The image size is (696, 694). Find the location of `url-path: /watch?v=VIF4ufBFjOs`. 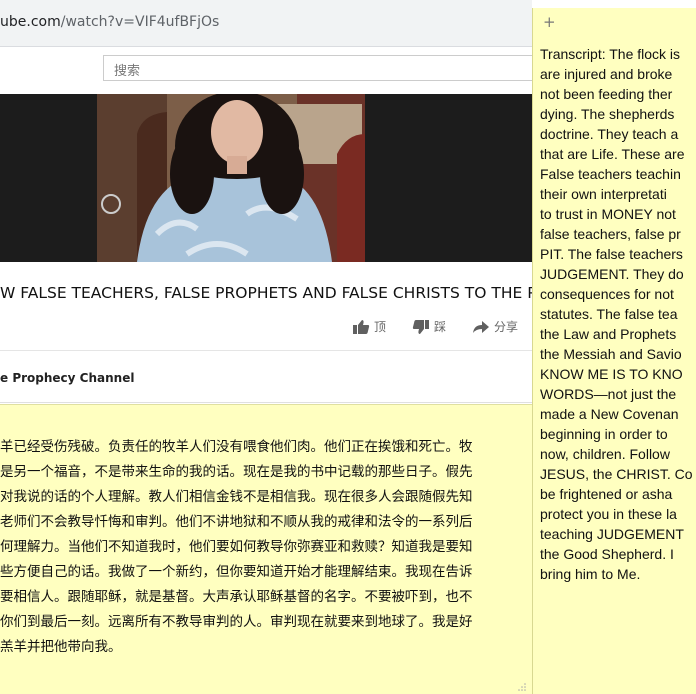

url-path: /watch?v=VIF4ufBFjOs is located at coordinates (140, 22).